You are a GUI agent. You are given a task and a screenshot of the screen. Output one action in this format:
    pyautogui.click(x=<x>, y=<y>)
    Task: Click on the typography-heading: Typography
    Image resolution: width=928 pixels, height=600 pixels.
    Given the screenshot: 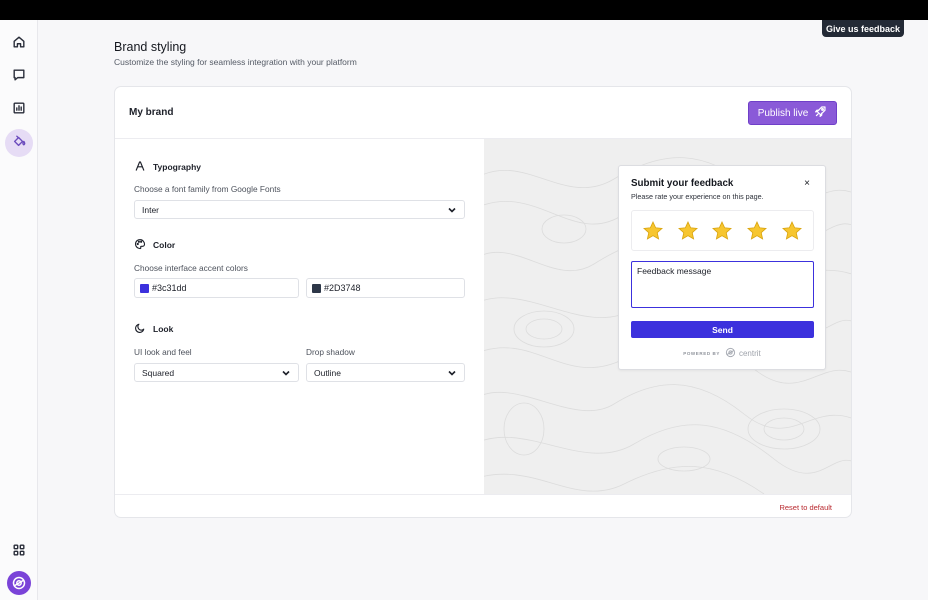 What is the action you would take?
    pyautogui.click(x=177, y=167)
    